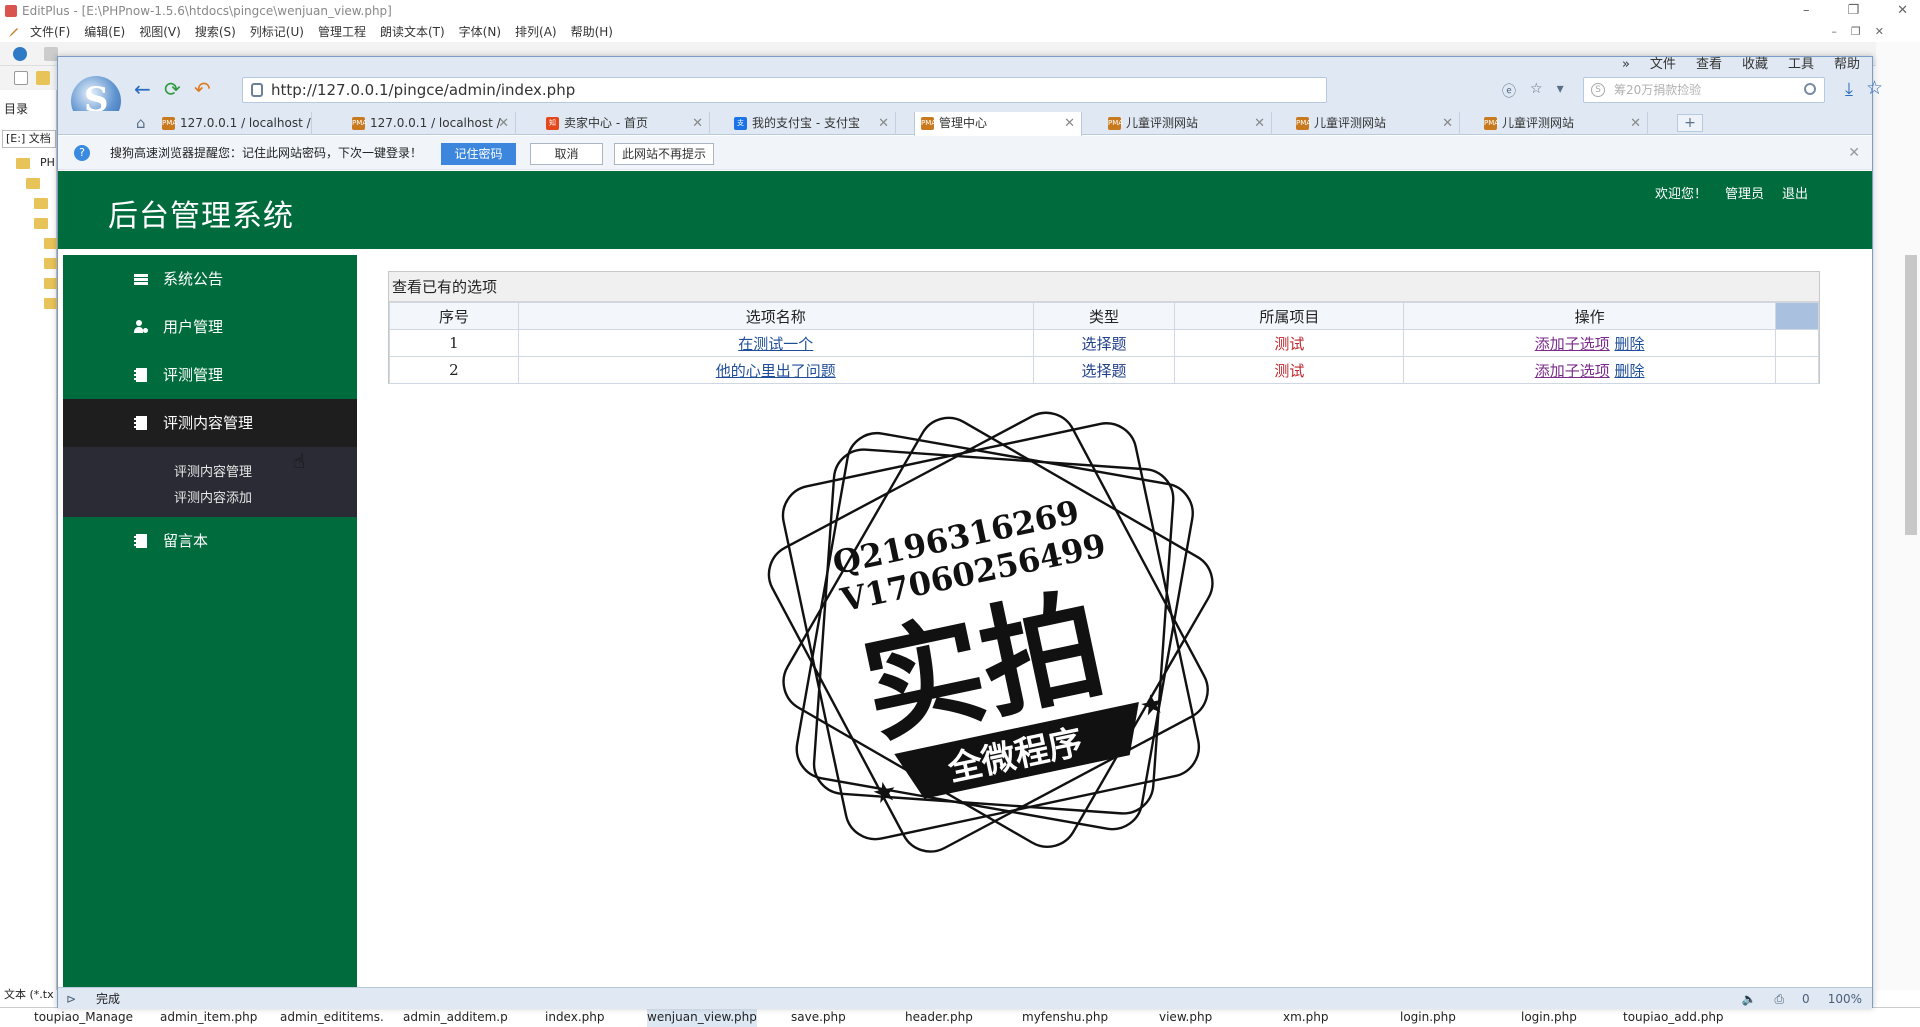 The height and width of the screenshot is (1027, 1920). I want to click on logout-link: 退出, so click(1795, 192).